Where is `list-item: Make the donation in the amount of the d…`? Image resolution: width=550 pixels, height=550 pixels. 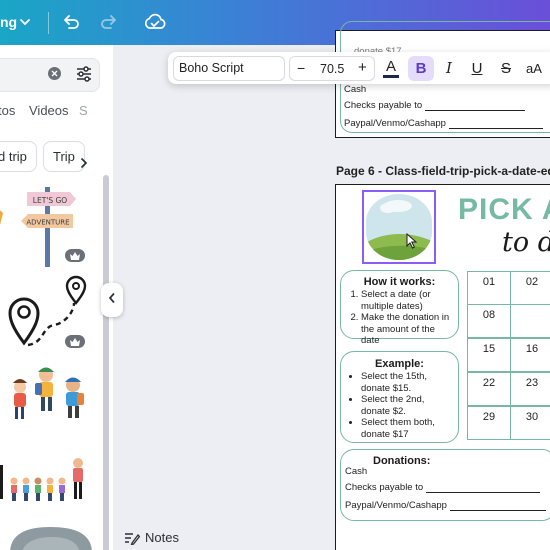 list-item: Make the donation in the amount of the d… is located at coordinates (407, 329).